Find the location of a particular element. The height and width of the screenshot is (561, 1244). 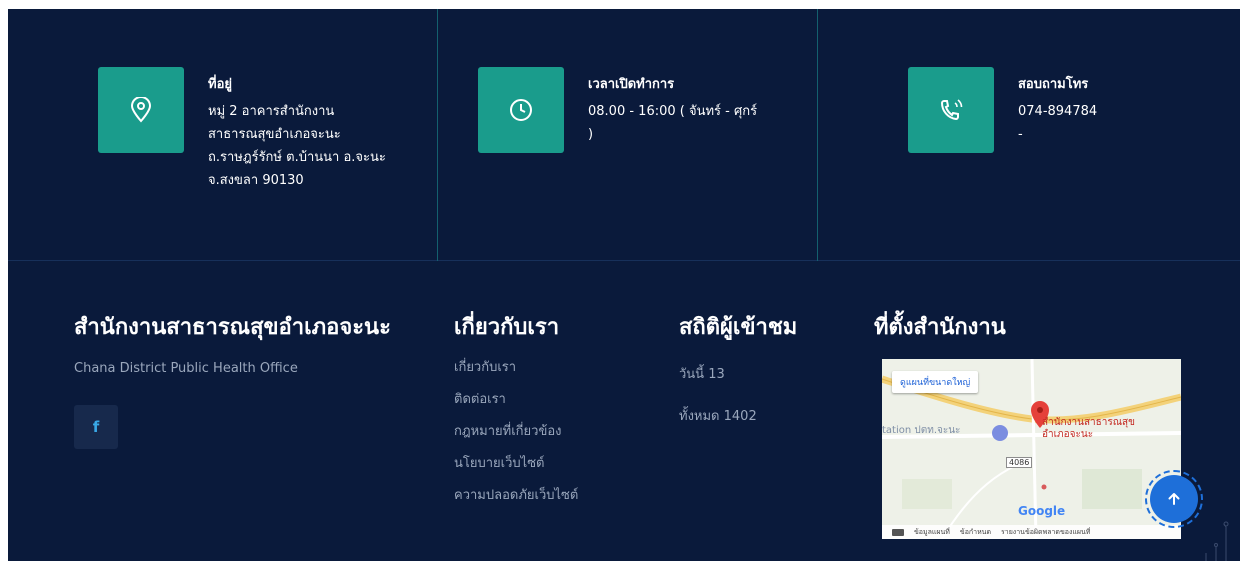

hours-line: 08.00 - 16:00 ( จันทร์ - ศุกร์ is located at coordinates (673, 111).